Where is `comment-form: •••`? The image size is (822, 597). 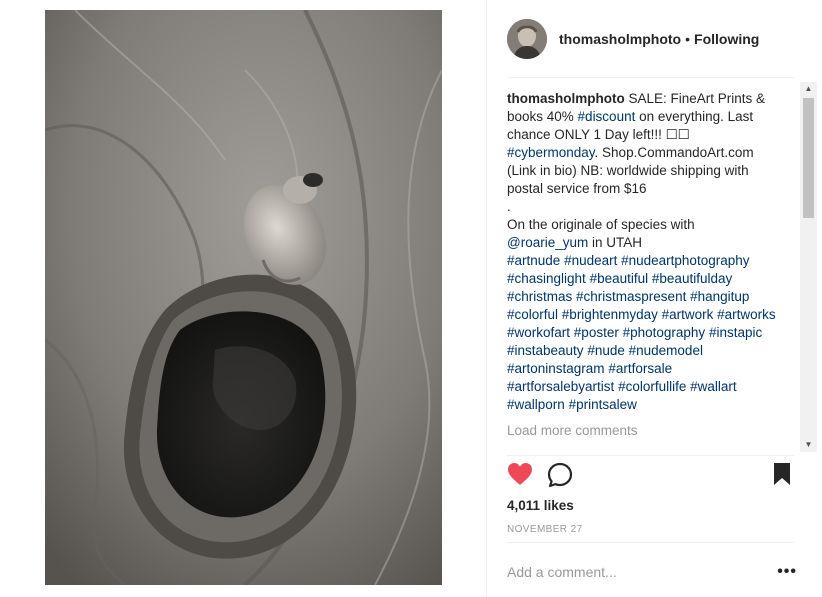
comment-form: ••• is located at coordinates (652, 572).